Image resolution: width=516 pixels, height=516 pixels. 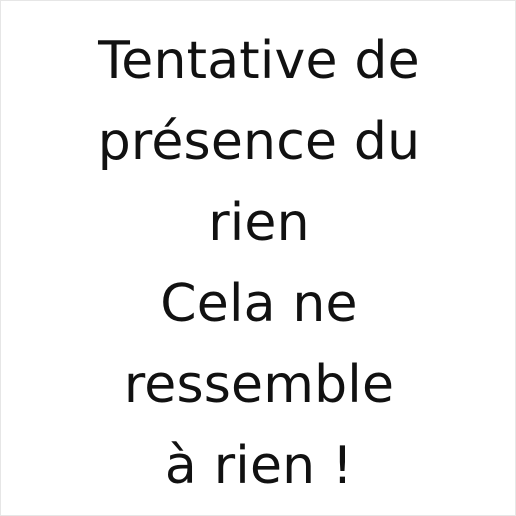 What do you see at coordinates (259, 61) in the screenshot?
I see `text-line-1: Tentative de` at bounding box center [259, 61].